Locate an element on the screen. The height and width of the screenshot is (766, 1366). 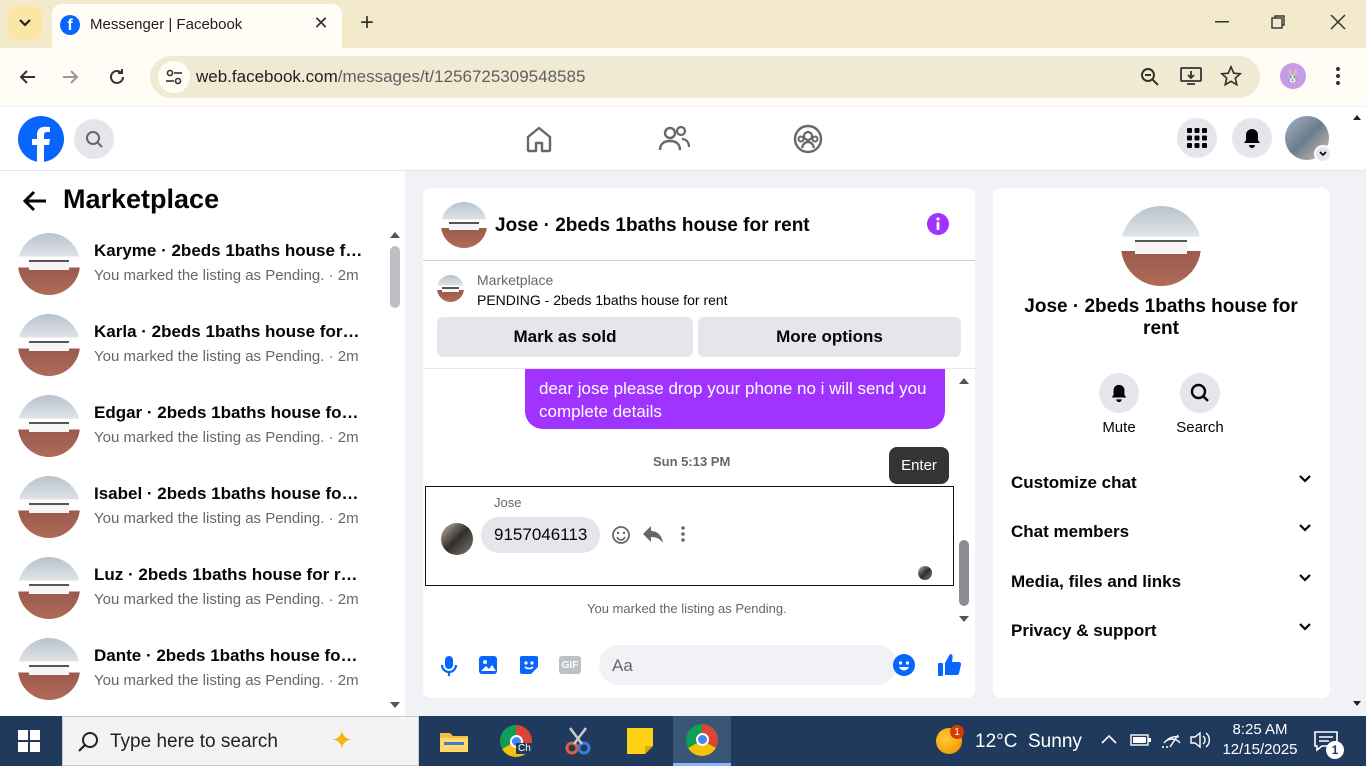
notifications-button is located at coordinates (1252, 138).